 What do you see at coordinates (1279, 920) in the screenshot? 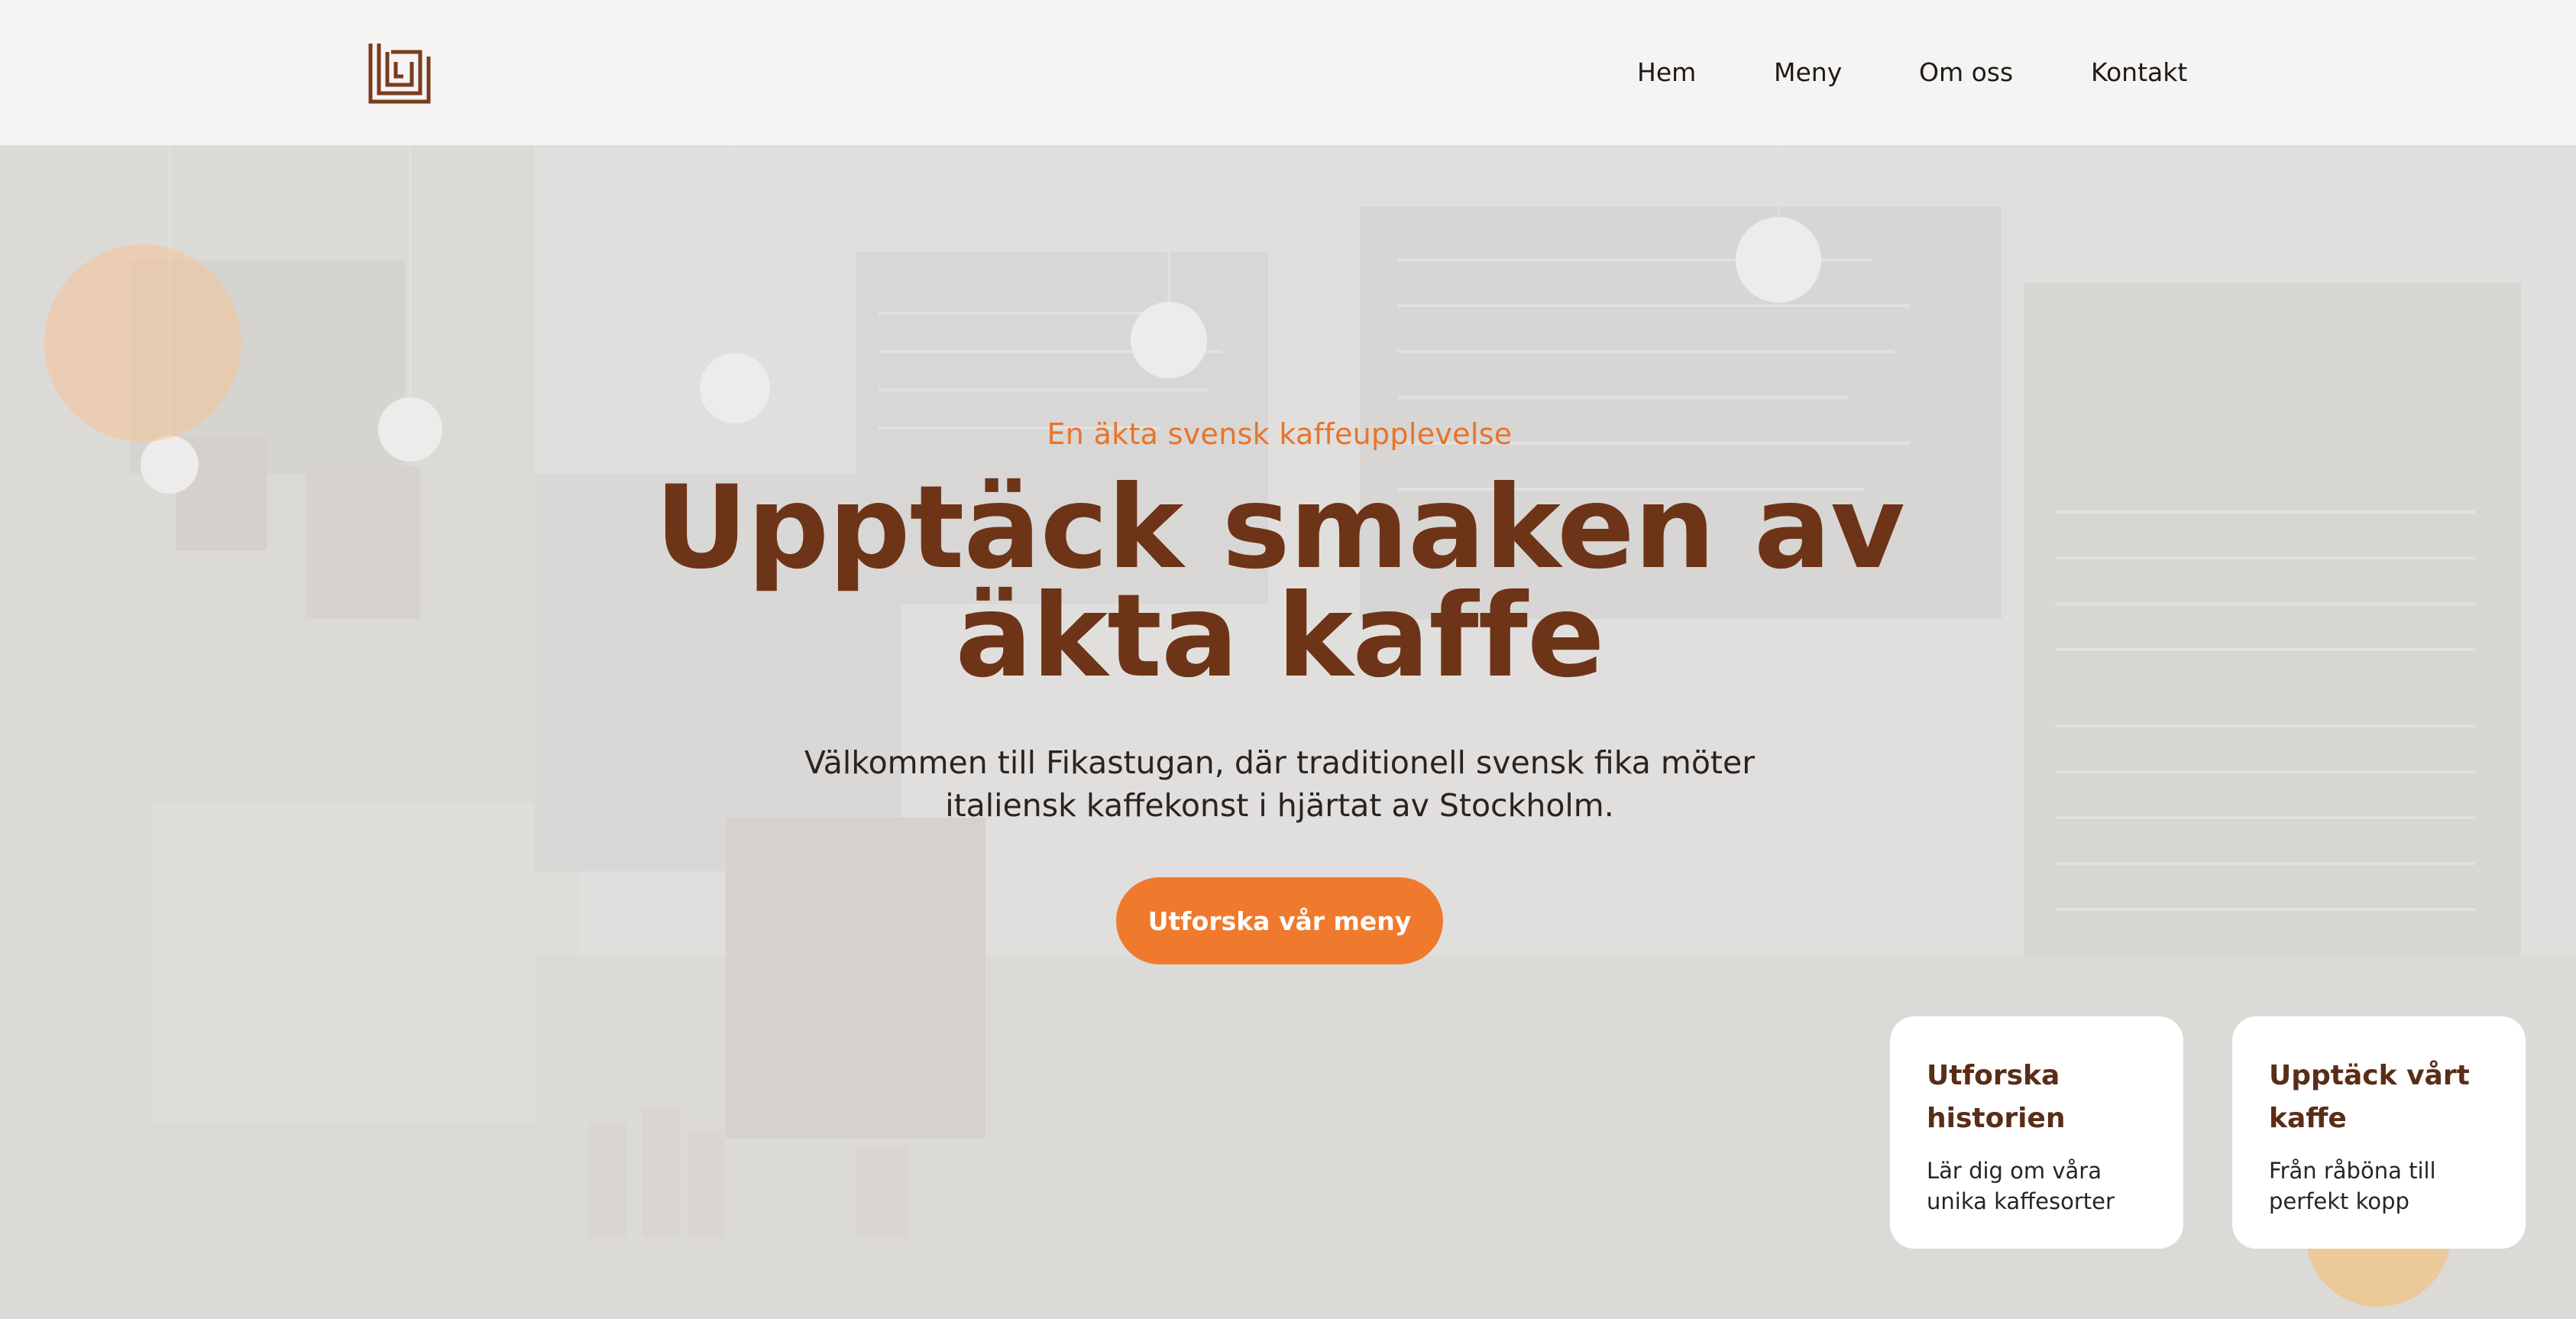
I see `explore-menu-button: Utforska vår meny` at bounding box center [1279, 920].